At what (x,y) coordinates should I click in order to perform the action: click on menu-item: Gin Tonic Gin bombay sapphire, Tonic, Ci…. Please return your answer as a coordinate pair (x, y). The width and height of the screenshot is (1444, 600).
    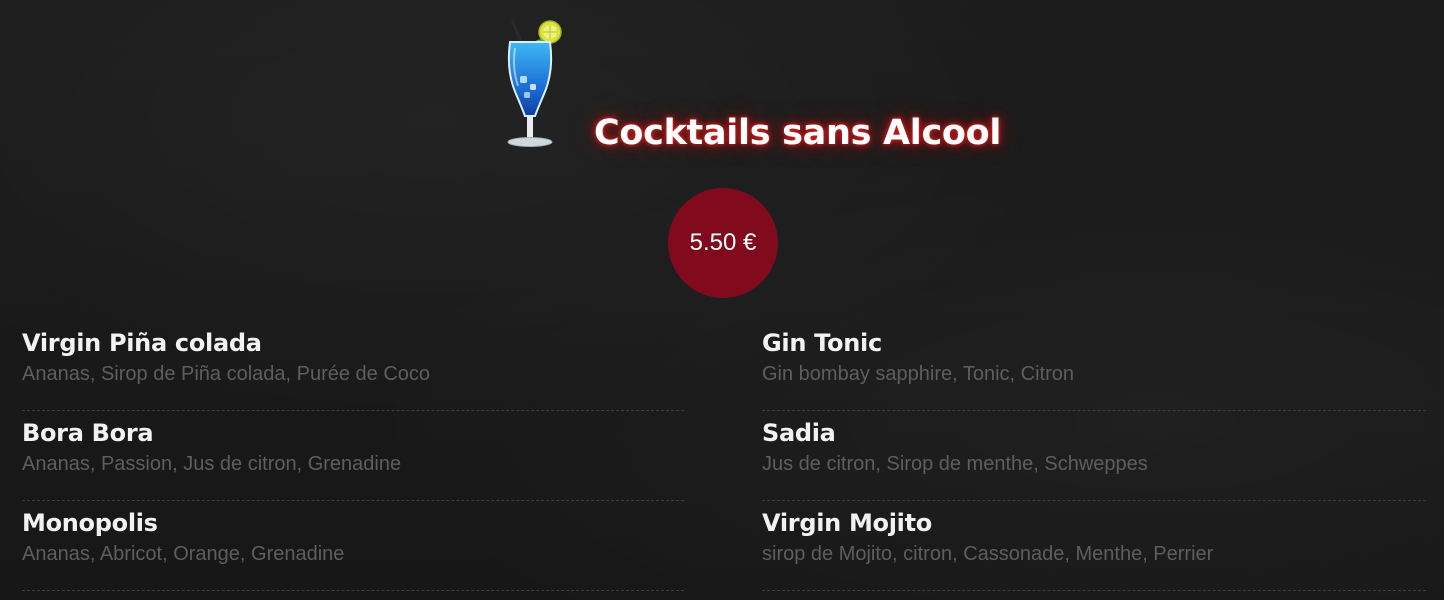
    Looking at the image, I should click on (1094, 366).